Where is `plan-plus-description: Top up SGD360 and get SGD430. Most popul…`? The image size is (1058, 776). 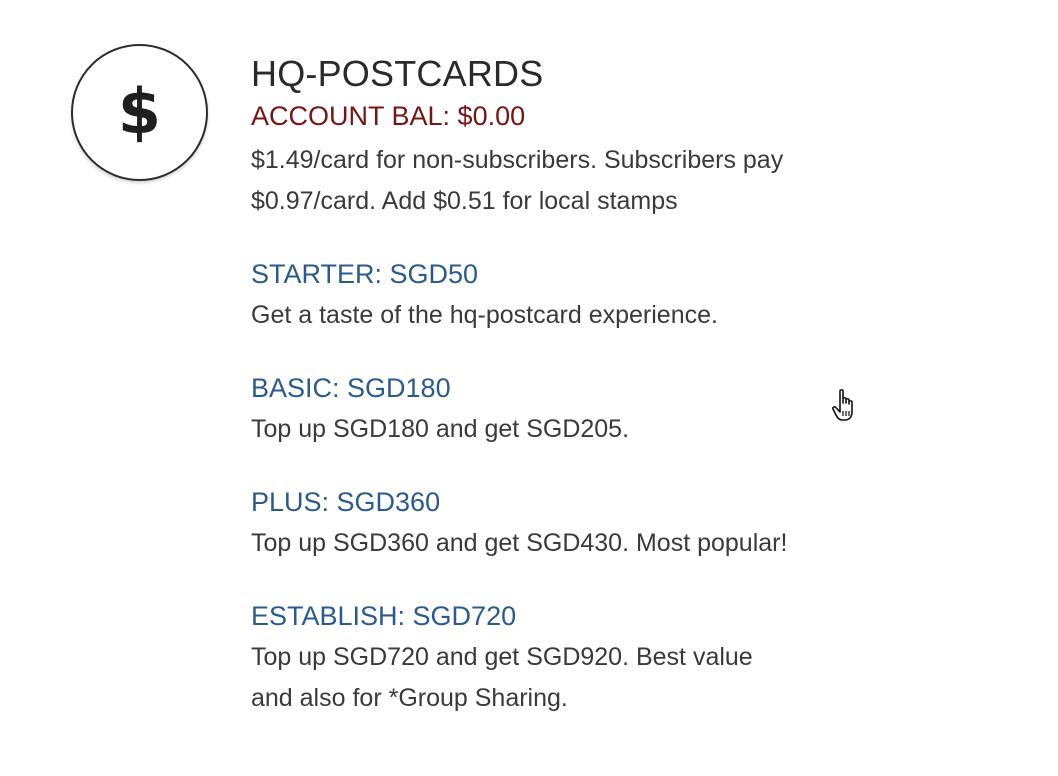 plan-plus-description: Top up SGD360 and get SGD430. Most popul… is located at coordinates (519, 543).